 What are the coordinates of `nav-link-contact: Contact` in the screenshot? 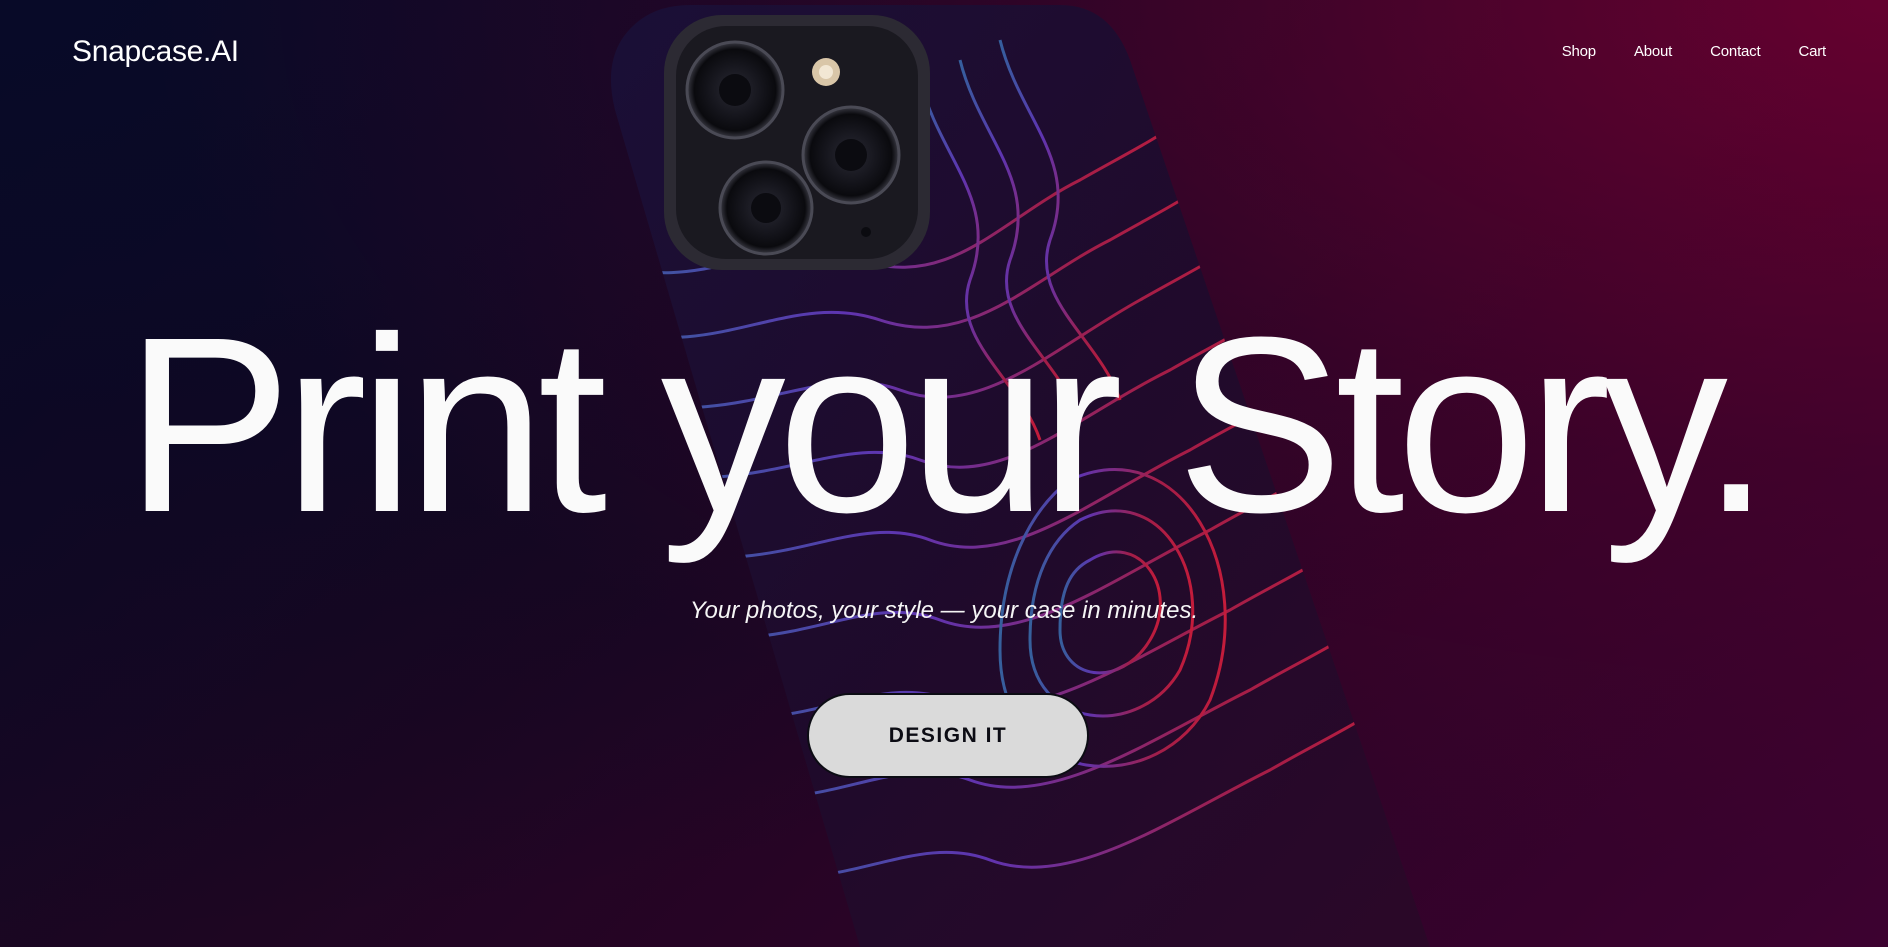 It's located at (1735, 52).